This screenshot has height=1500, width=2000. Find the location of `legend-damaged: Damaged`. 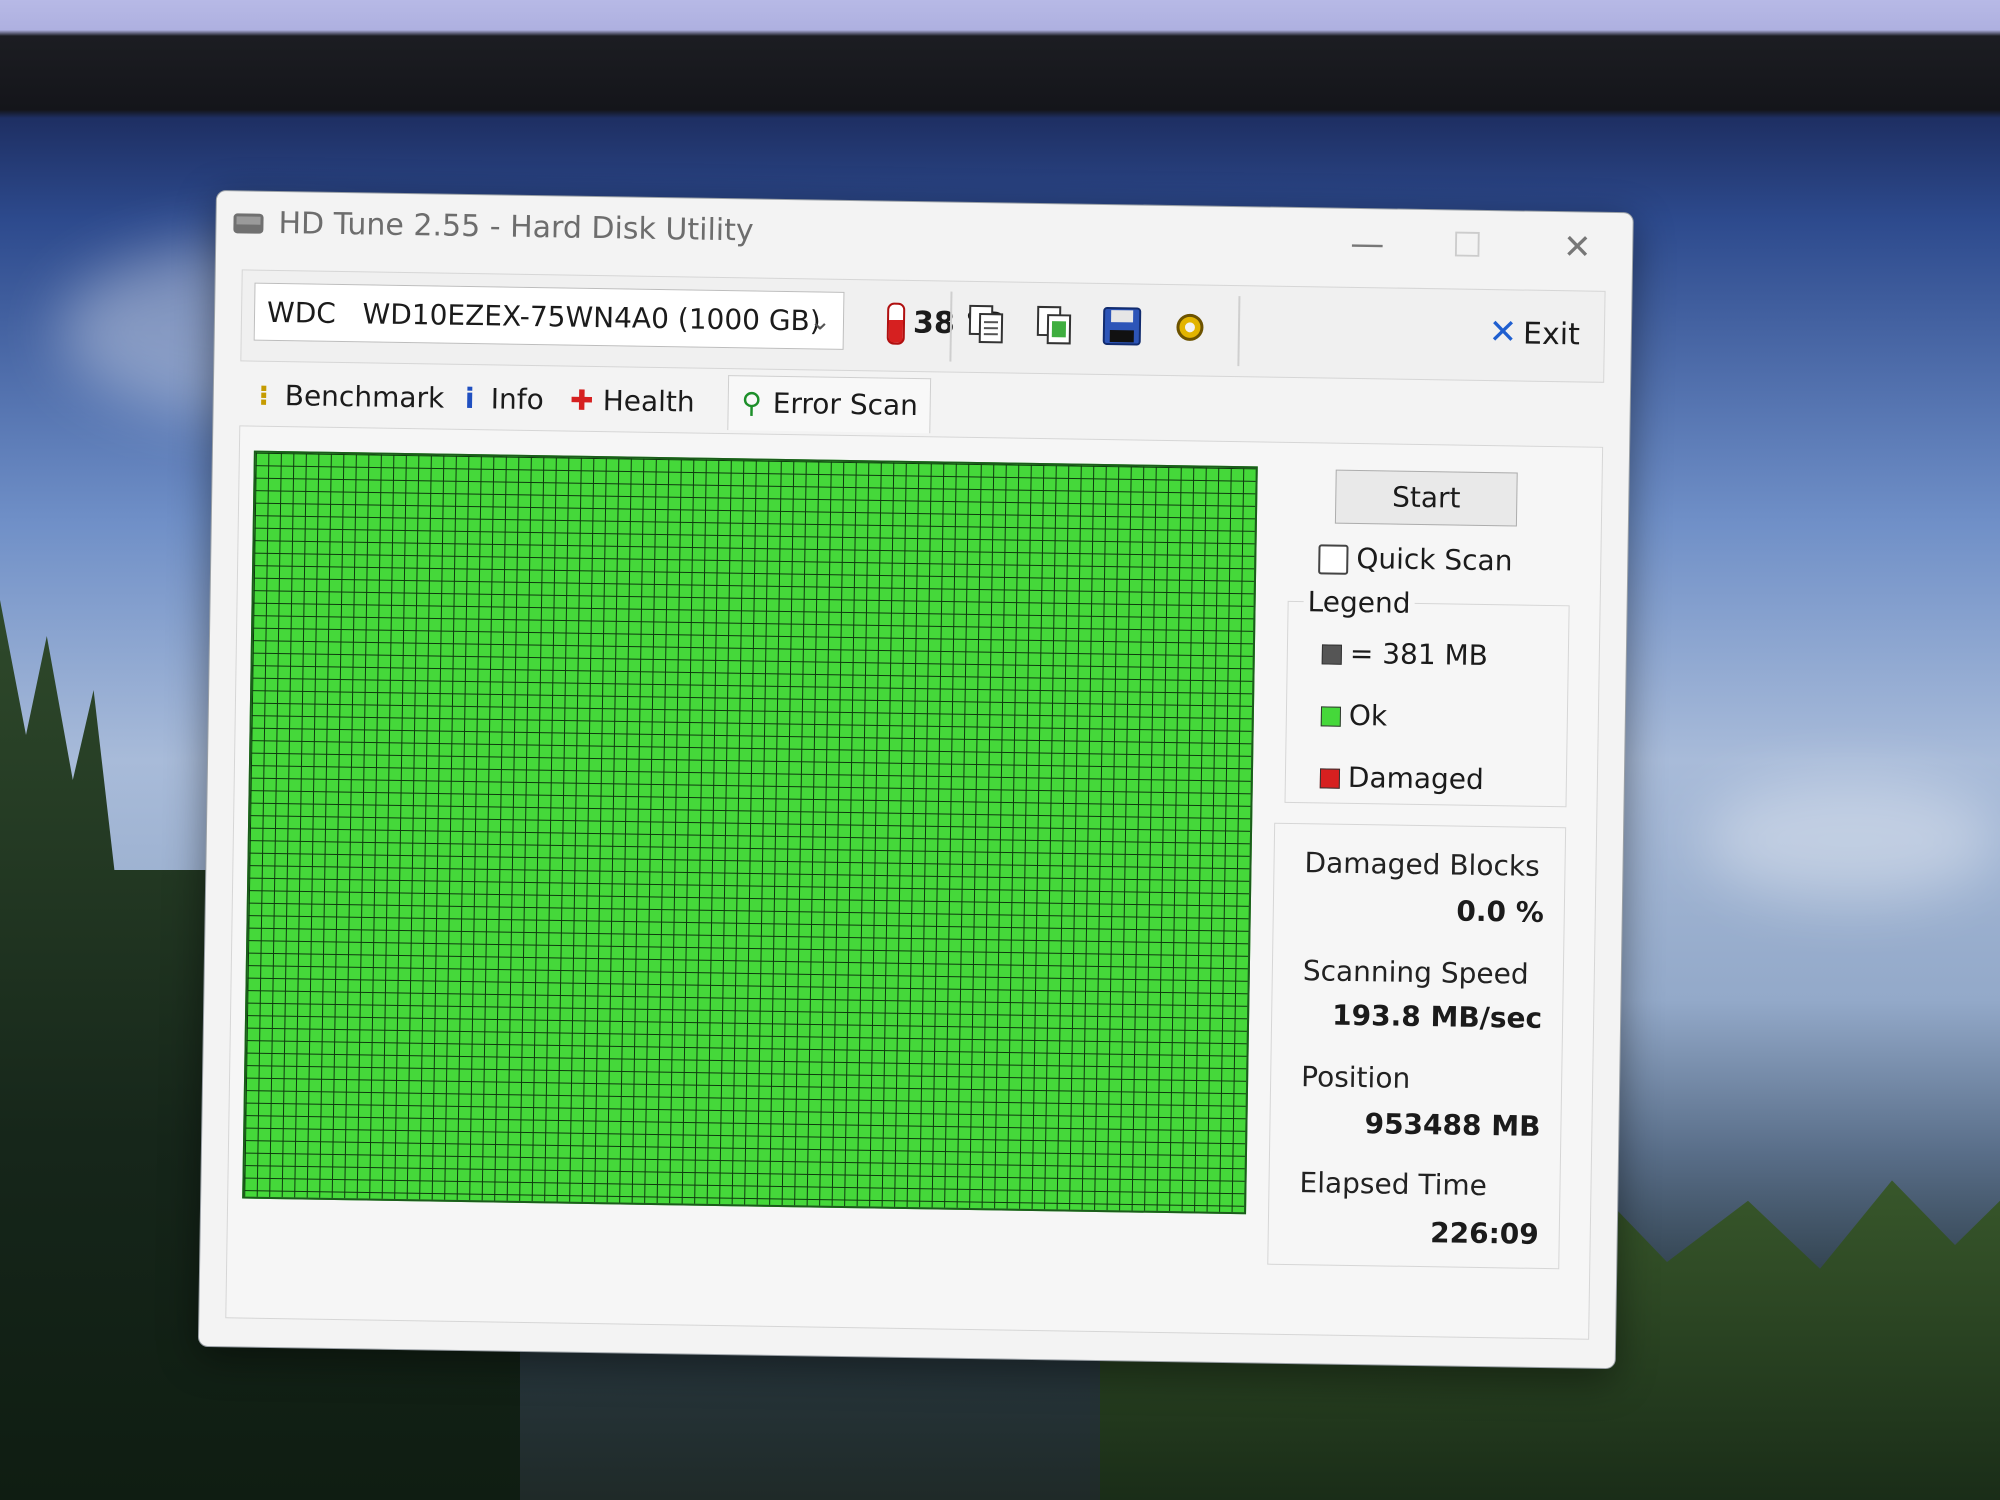

legend-damaged: Damaged is located at coordinates (1401, 778).